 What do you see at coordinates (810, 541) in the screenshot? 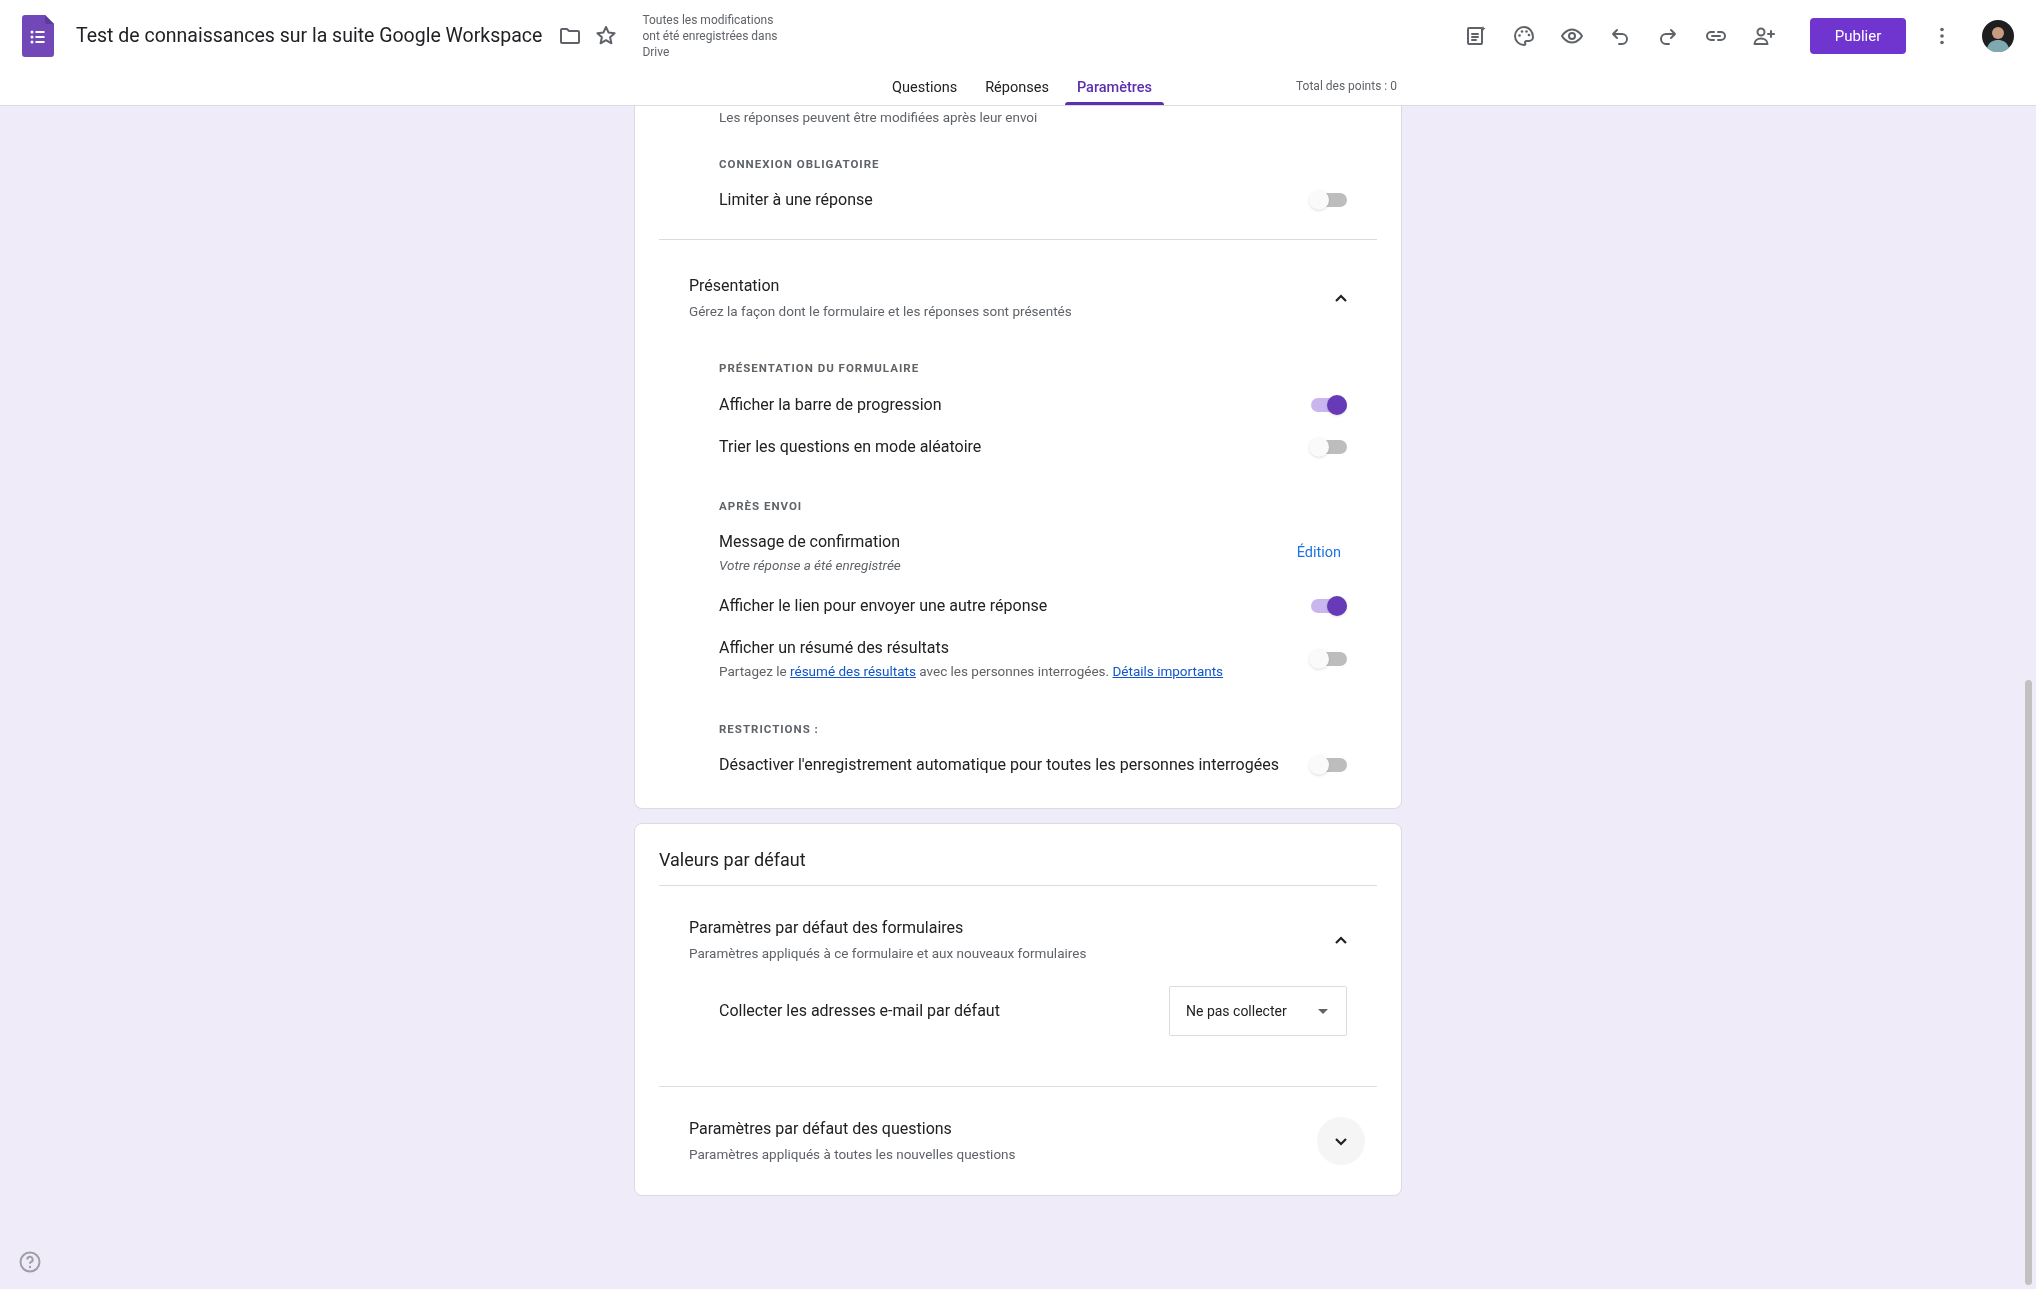
I see `setting-label: Message de confirmation` at bounding box center [810, 541].